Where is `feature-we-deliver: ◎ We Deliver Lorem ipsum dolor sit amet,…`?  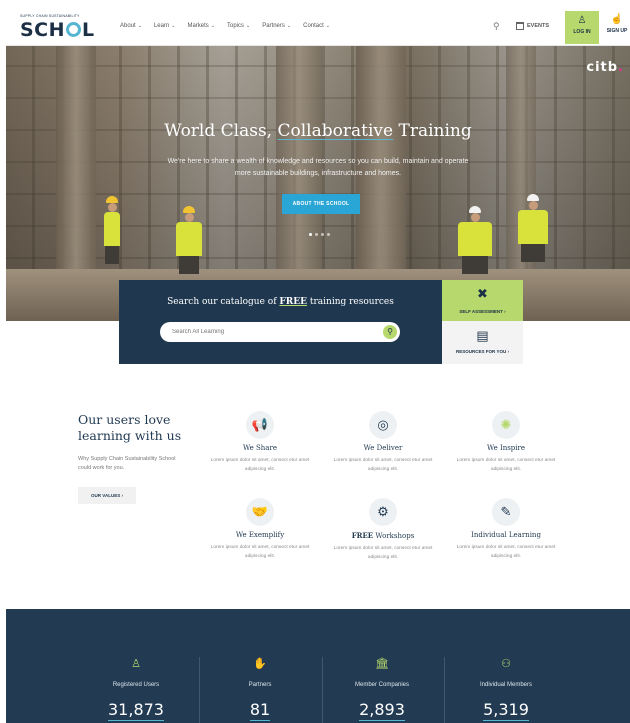 feature-we-deliver: ◎ We Deliver Lorem ipsum dolor sit amet,… is located at coordinates (383, 442).